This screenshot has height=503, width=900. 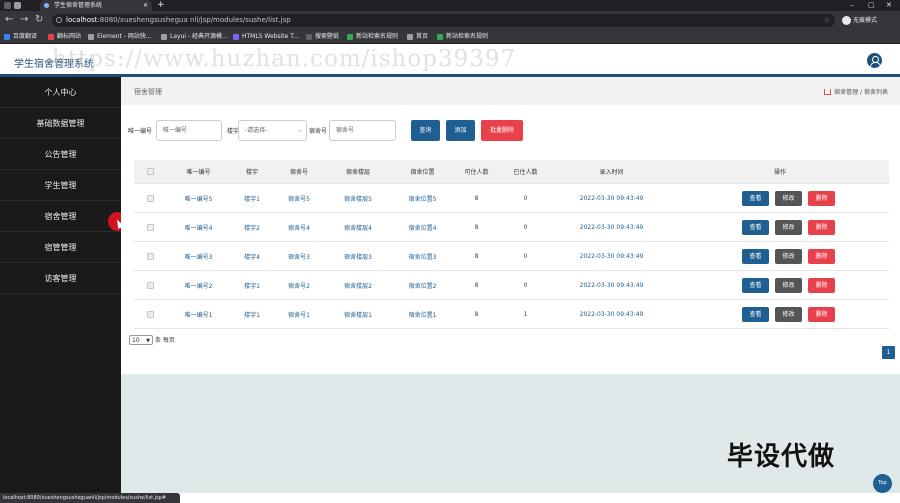 What do you see at coordinates (525, 256) in the screenshot?
I see `cell-occupied: 0` at bounding box center [525, 256].